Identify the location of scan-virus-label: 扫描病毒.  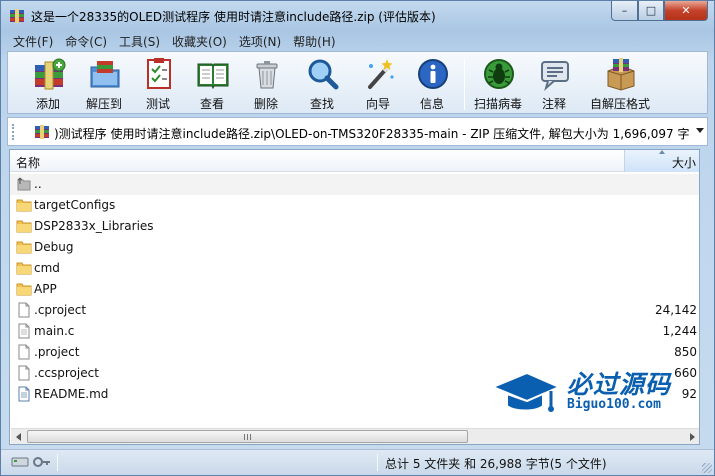
(497, 104).